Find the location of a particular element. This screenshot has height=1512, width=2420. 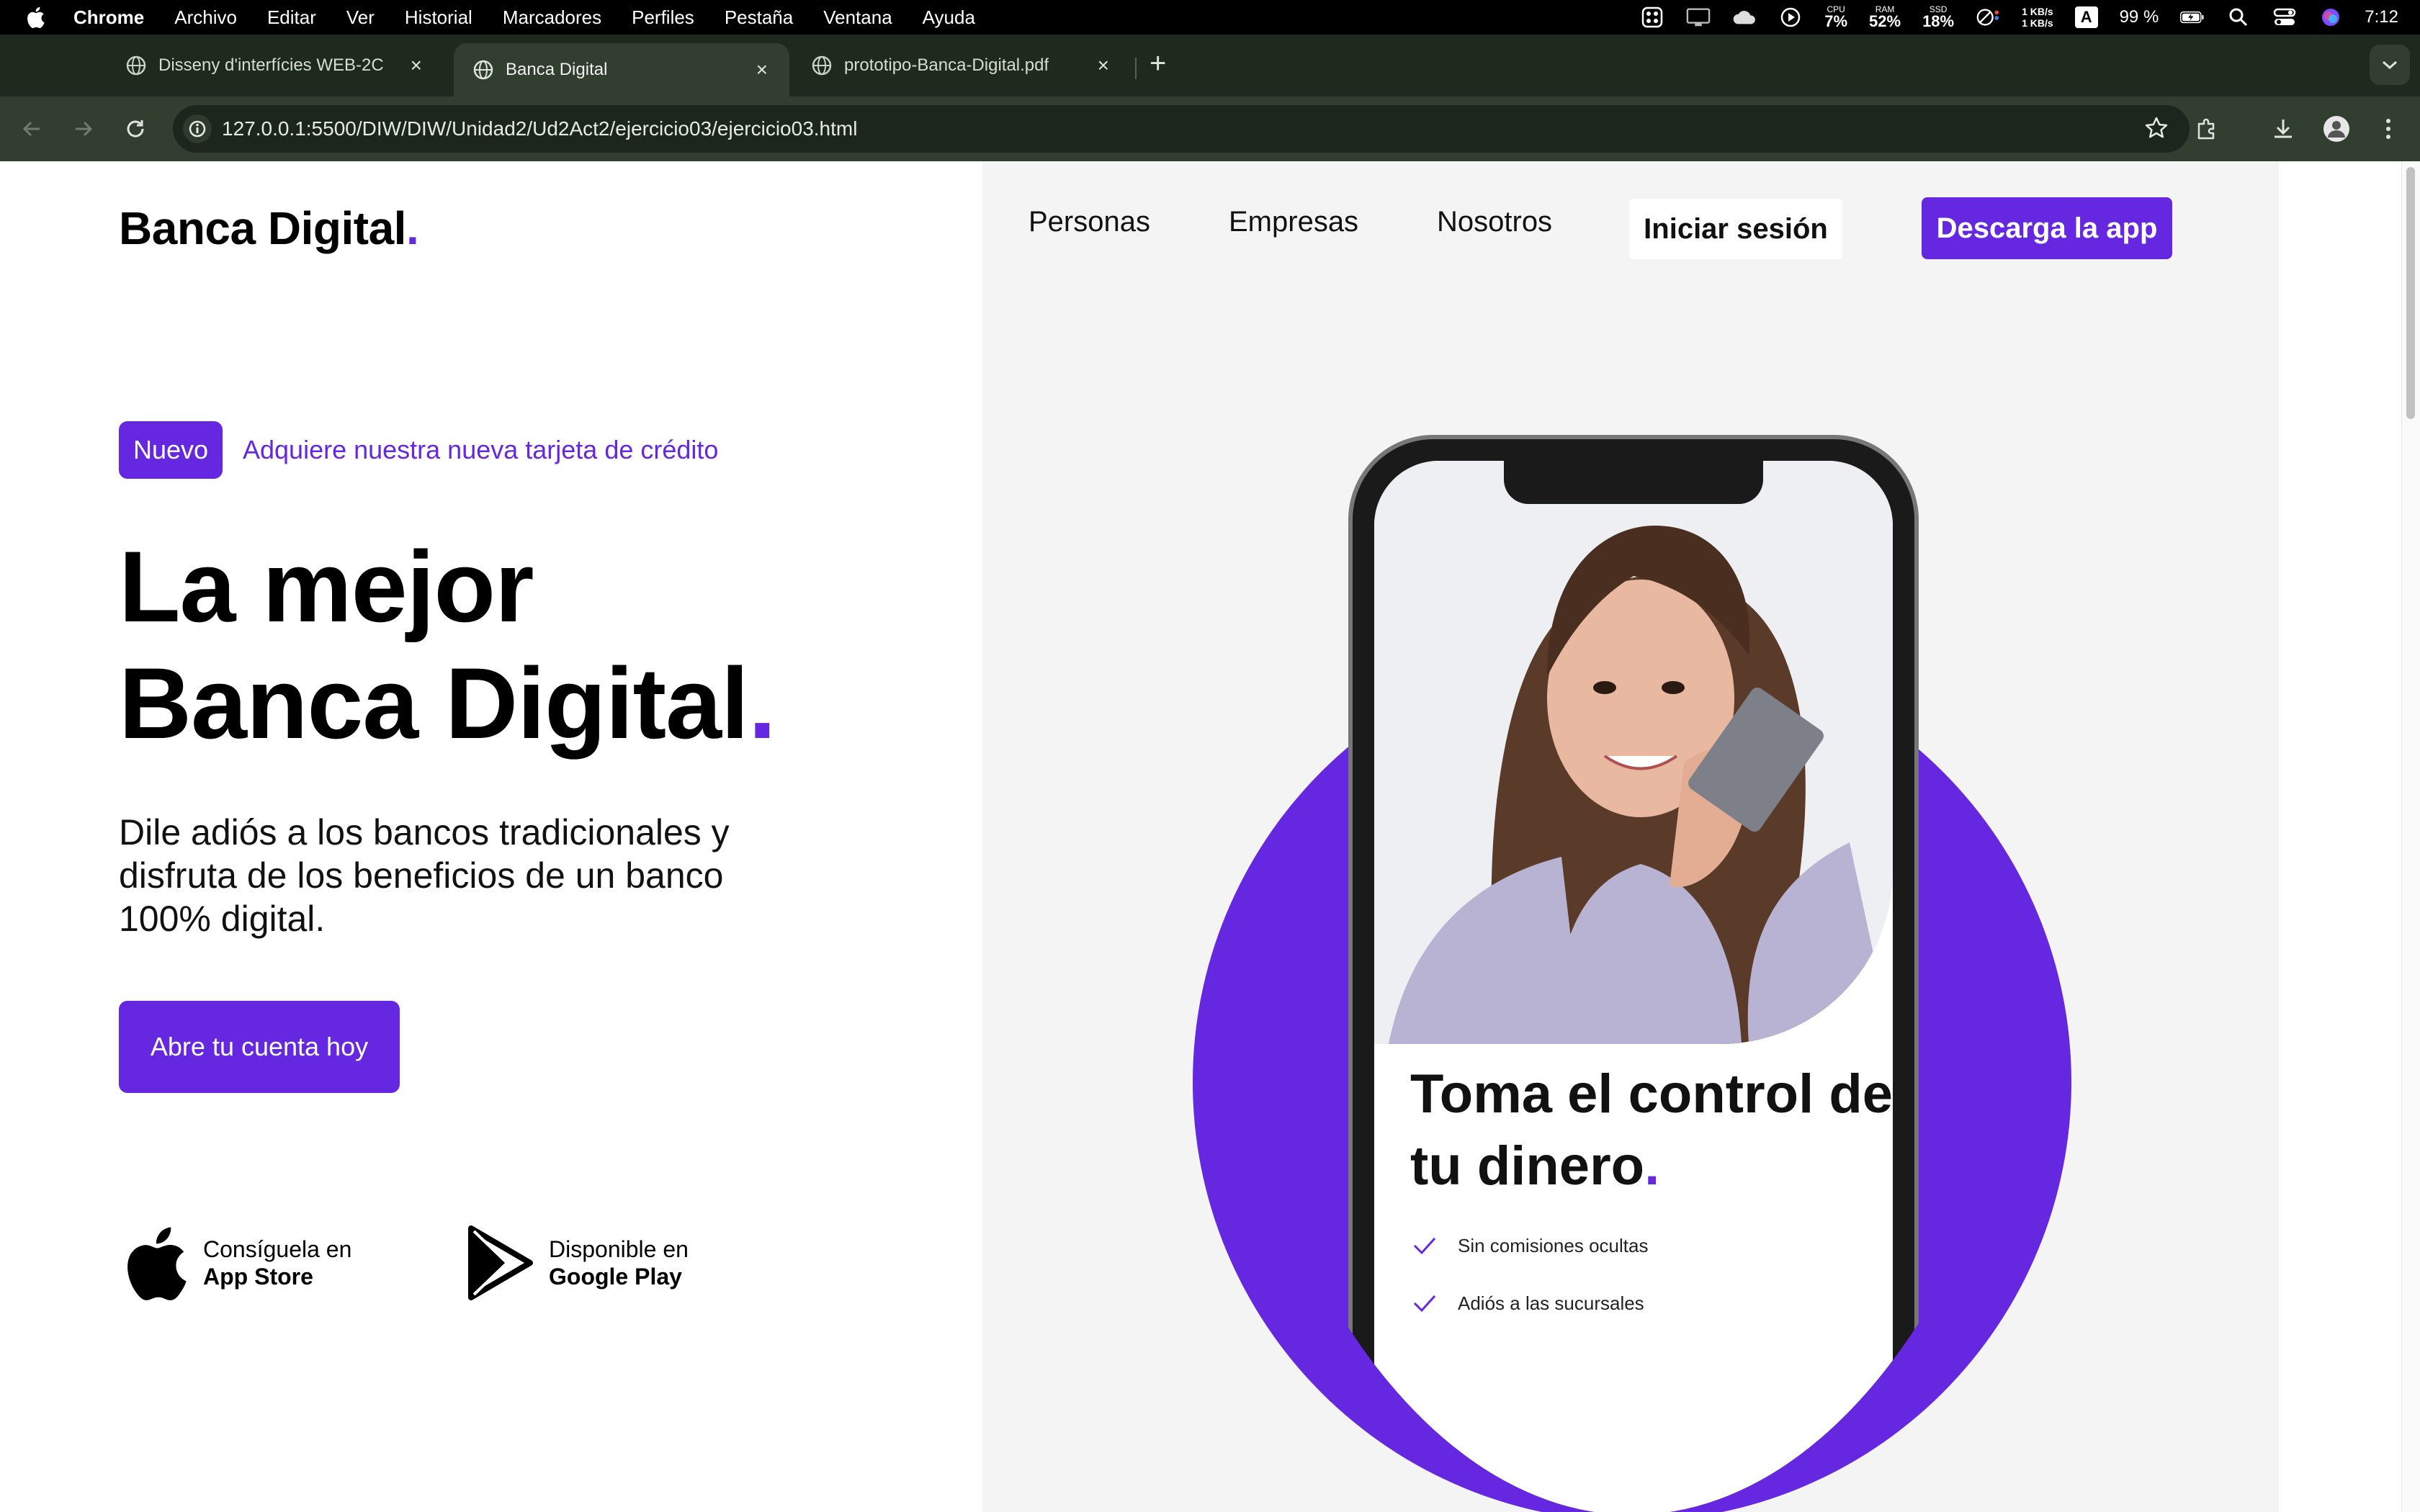

forward-button is located at coordinates (83, 128).